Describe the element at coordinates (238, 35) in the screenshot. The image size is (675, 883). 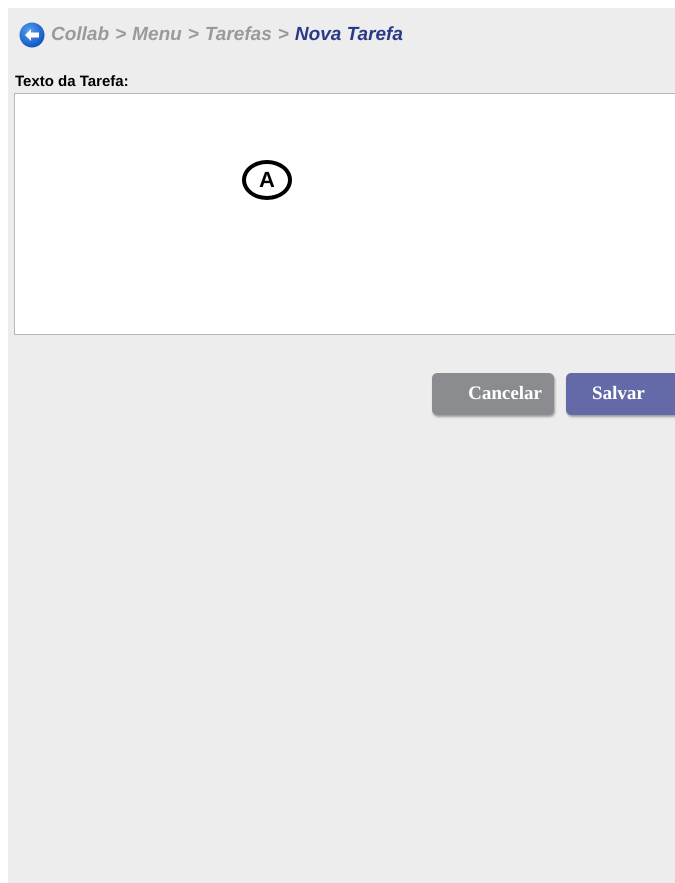
I see `breadcrumb-link: Tarefas` at that location.